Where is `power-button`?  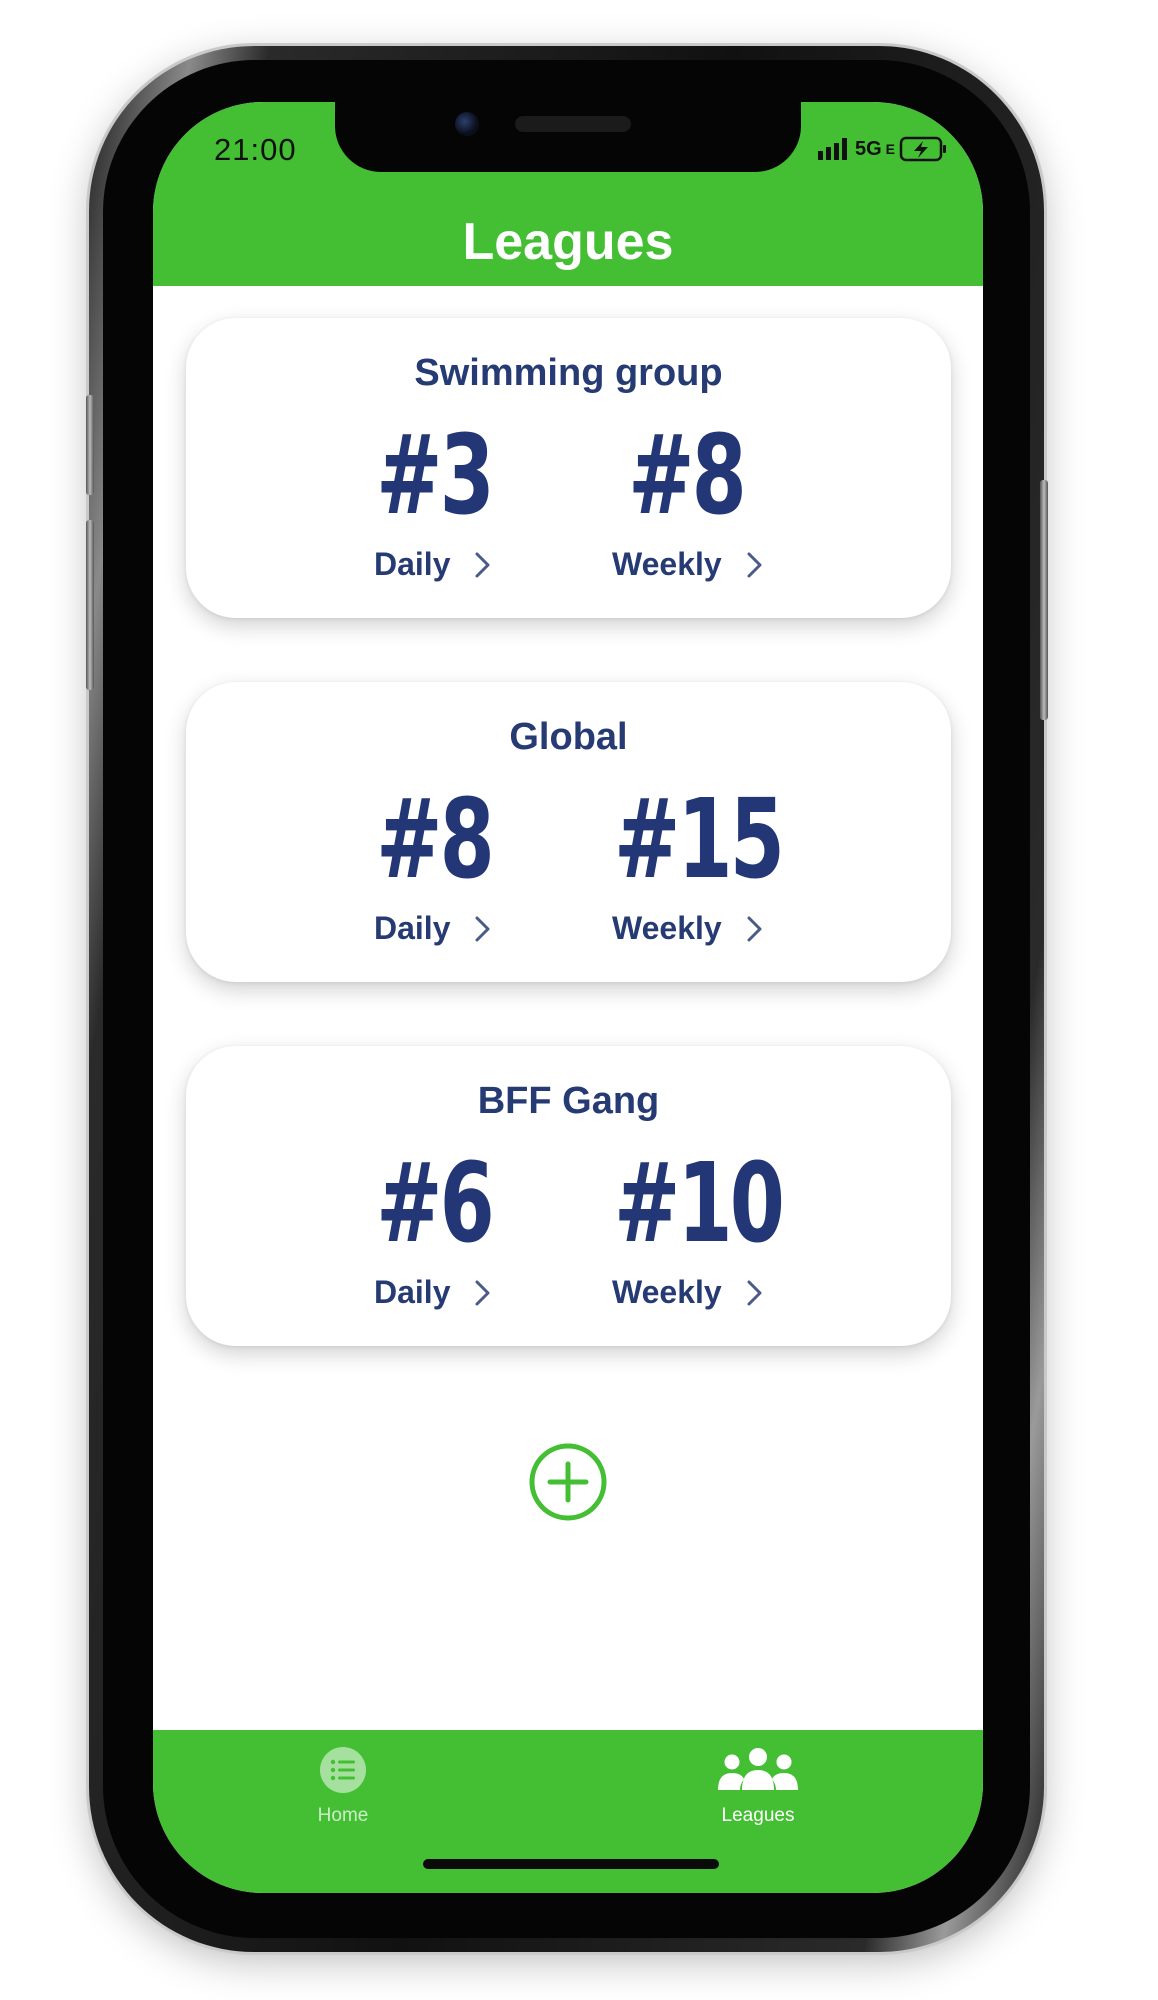 power-button is located at coordinates (1044, 600).